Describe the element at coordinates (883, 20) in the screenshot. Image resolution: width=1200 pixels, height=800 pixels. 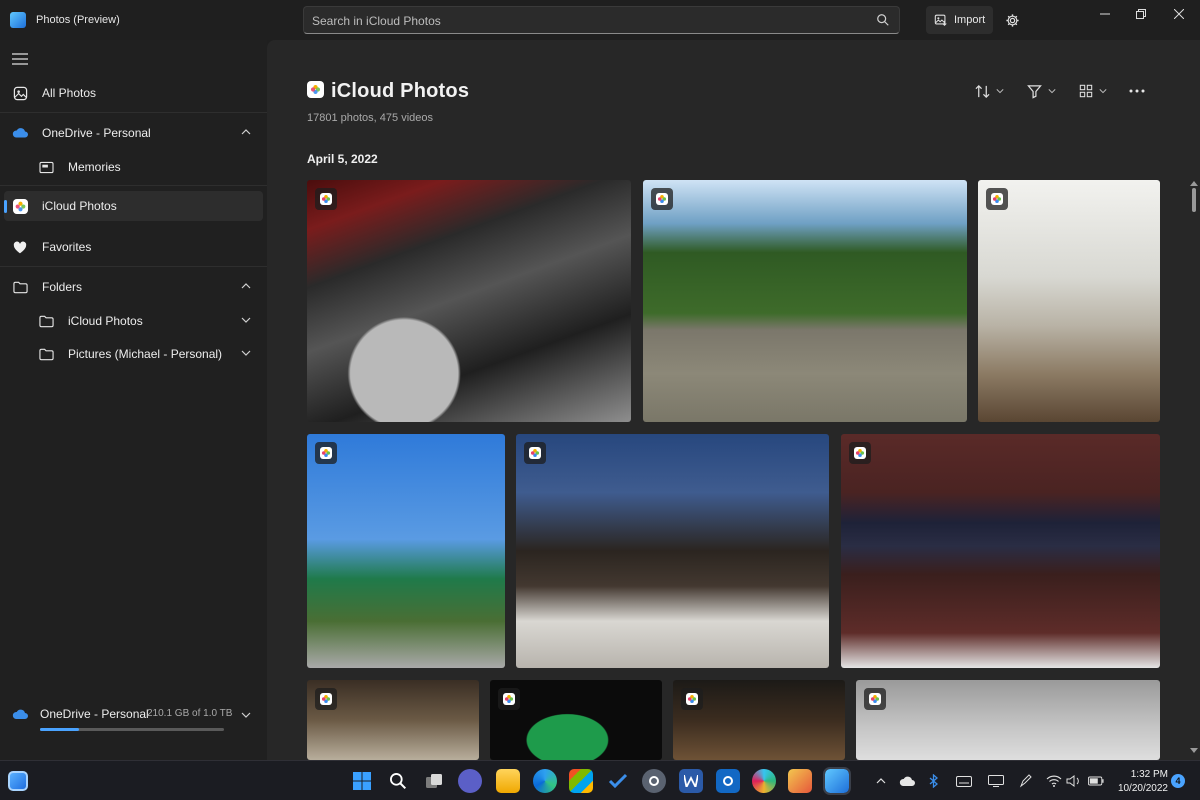
I see `search-icon` at that location.